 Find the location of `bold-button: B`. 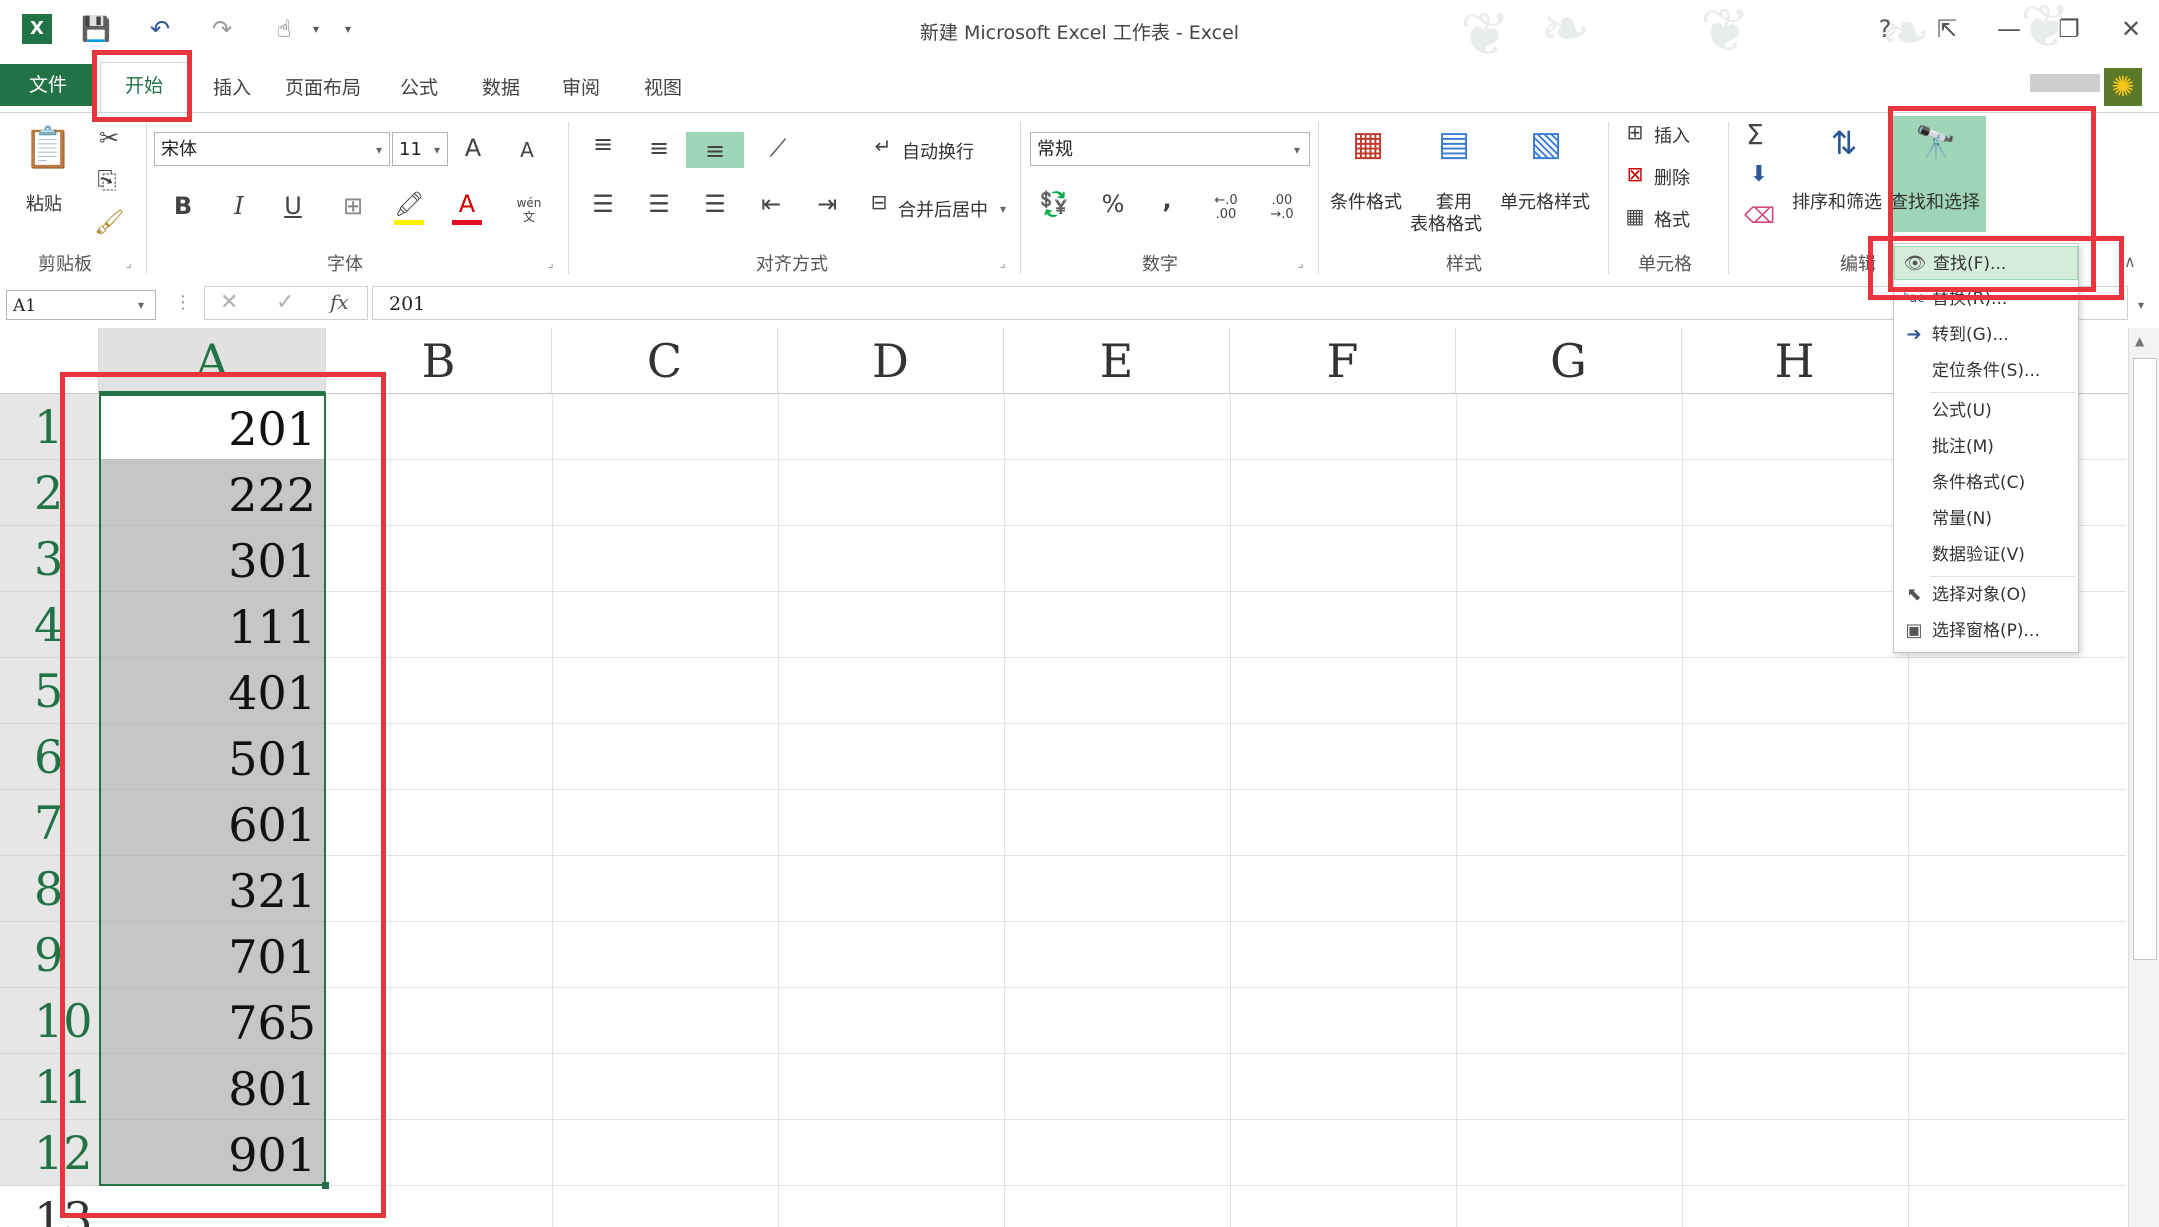

bold-button: B is located at coordinates (183, 206).